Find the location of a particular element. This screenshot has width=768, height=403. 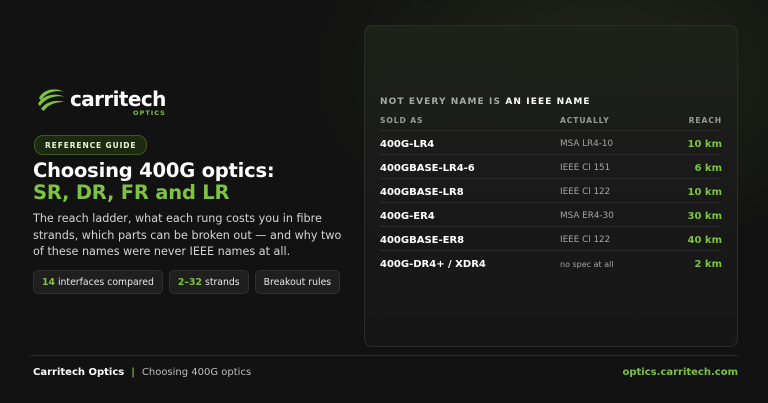

logo-mark-icon is located at coordinates (51, 100).